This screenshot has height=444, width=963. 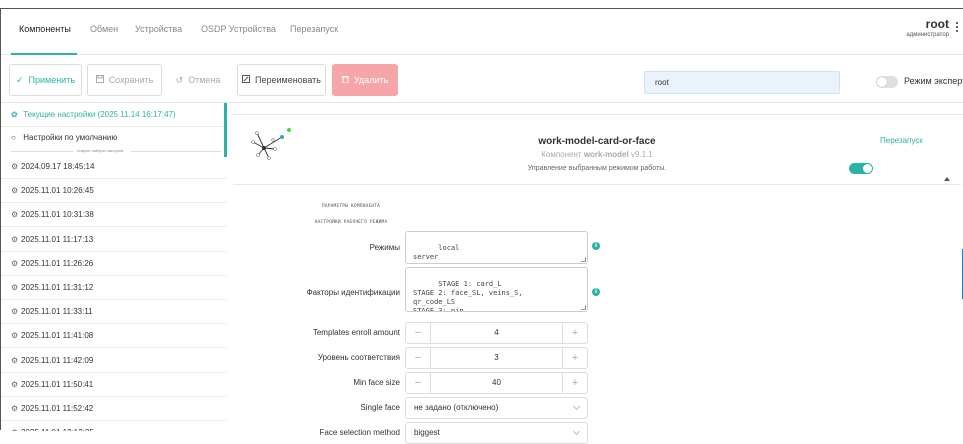 What do you see at coordinates (57, 312) in the screenshot?
I see `sidebar-item-label: 2025.11.01 11:33:11` at bounding box center [57, 312].